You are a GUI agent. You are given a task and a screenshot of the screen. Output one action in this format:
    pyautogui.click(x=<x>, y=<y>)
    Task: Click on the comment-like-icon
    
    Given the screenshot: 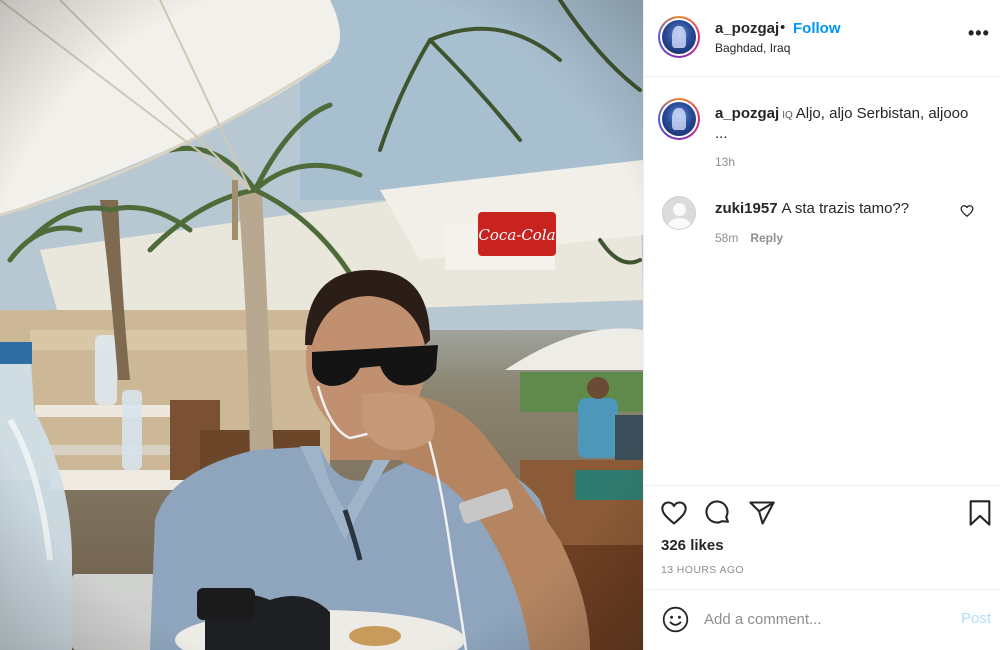 What is the action you would take?
    pyautogui.click(x=967, y=211)
    